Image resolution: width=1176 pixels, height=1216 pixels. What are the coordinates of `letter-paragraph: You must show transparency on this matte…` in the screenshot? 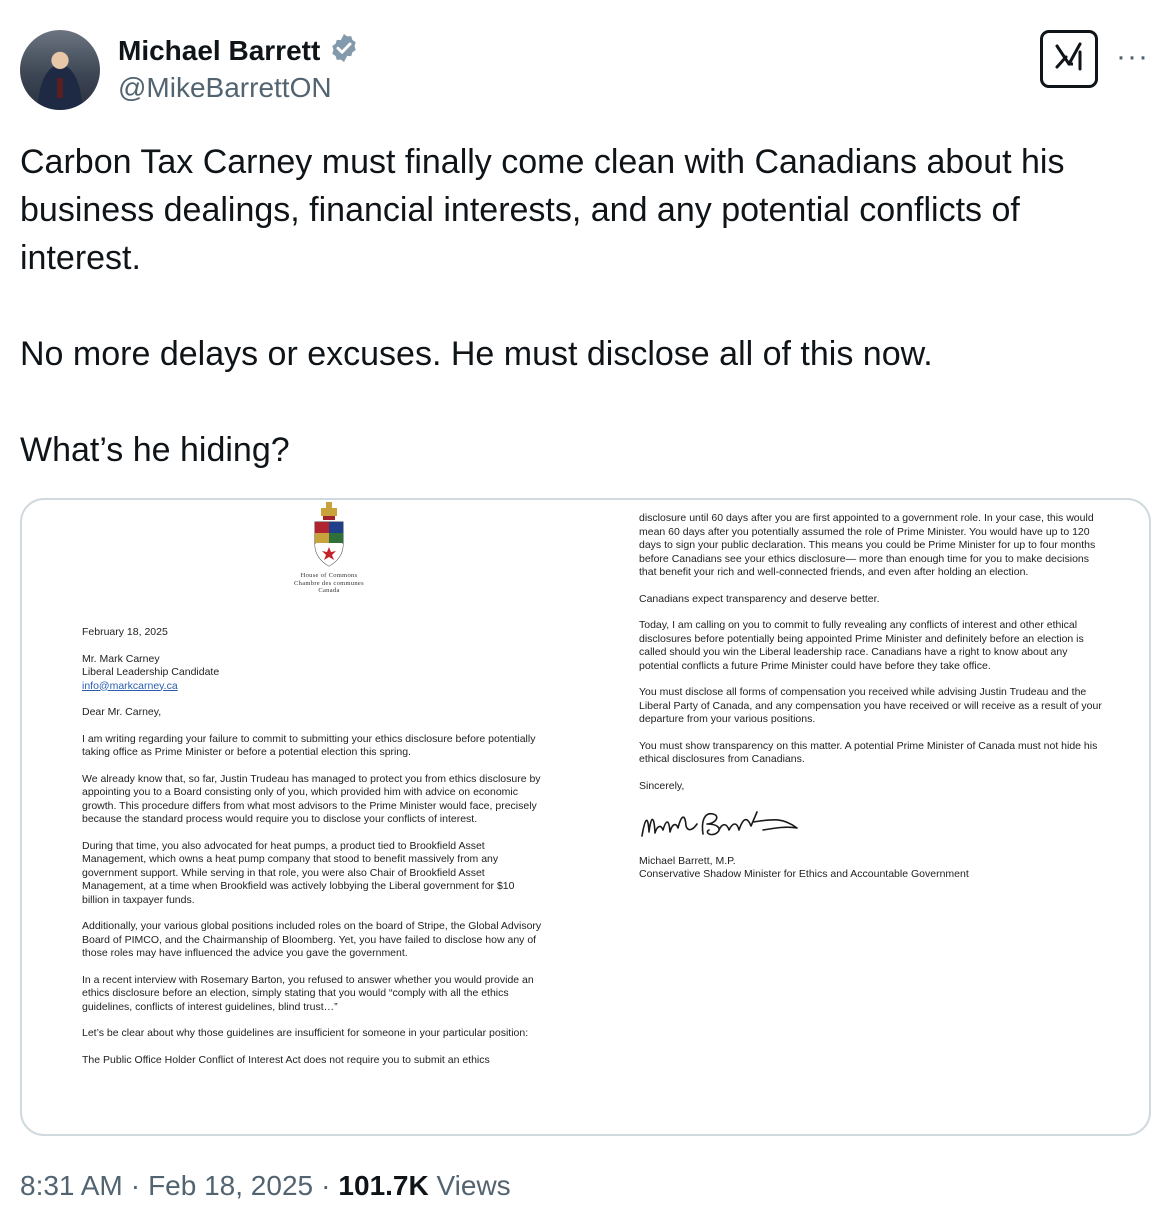 It's located at (868, 752).